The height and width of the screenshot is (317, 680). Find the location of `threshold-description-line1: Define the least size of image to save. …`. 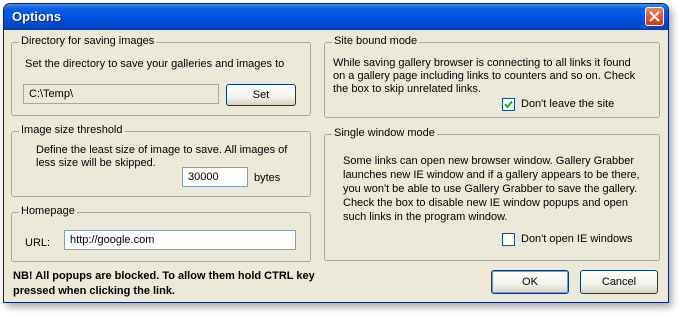

threshold-description-line1: Define the least size of image to save. … is located at coordinates (162, 150).